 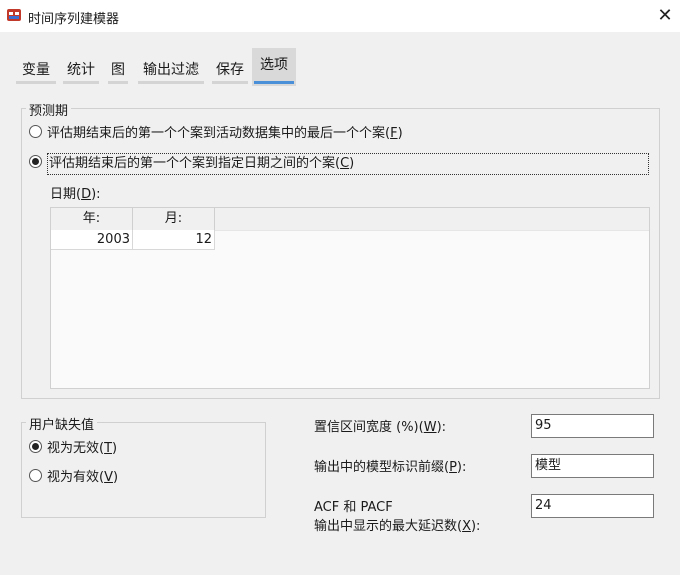 I want to click on confidence-interval-label: 置信区间宽度 (%)(W):, so click(x=380, y=427).